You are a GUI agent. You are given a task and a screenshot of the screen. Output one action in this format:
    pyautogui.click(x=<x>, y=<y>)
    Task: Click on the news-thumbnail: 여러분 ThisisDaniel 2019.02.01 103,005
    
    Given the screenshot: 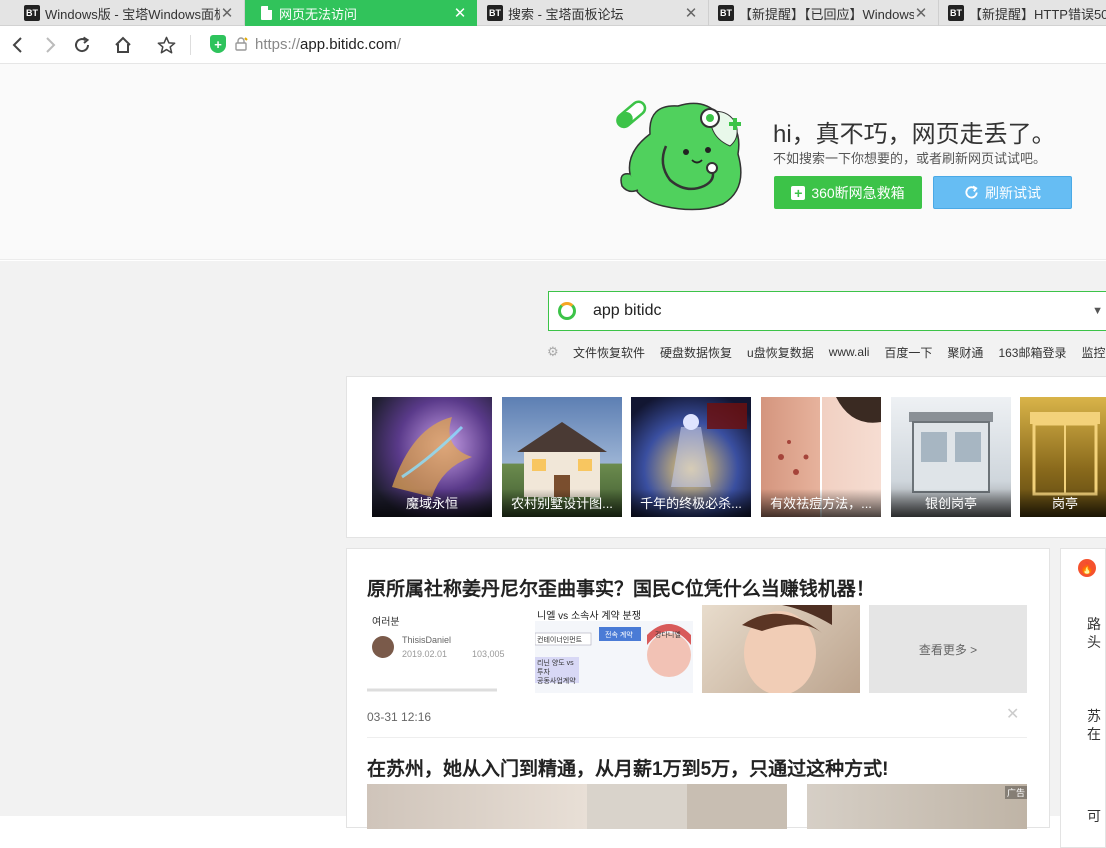 What is the action you would take?
    pyautogui.click(x=446, y=649)
    